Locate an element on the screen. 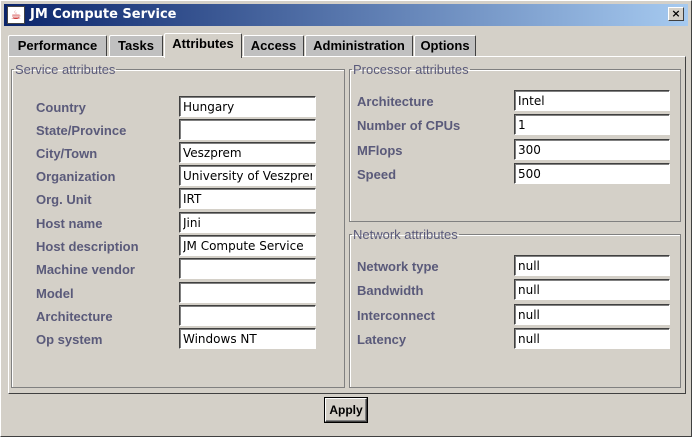 This screenshot has height=437, width=692. country-field is located at coordinates (247, 106).